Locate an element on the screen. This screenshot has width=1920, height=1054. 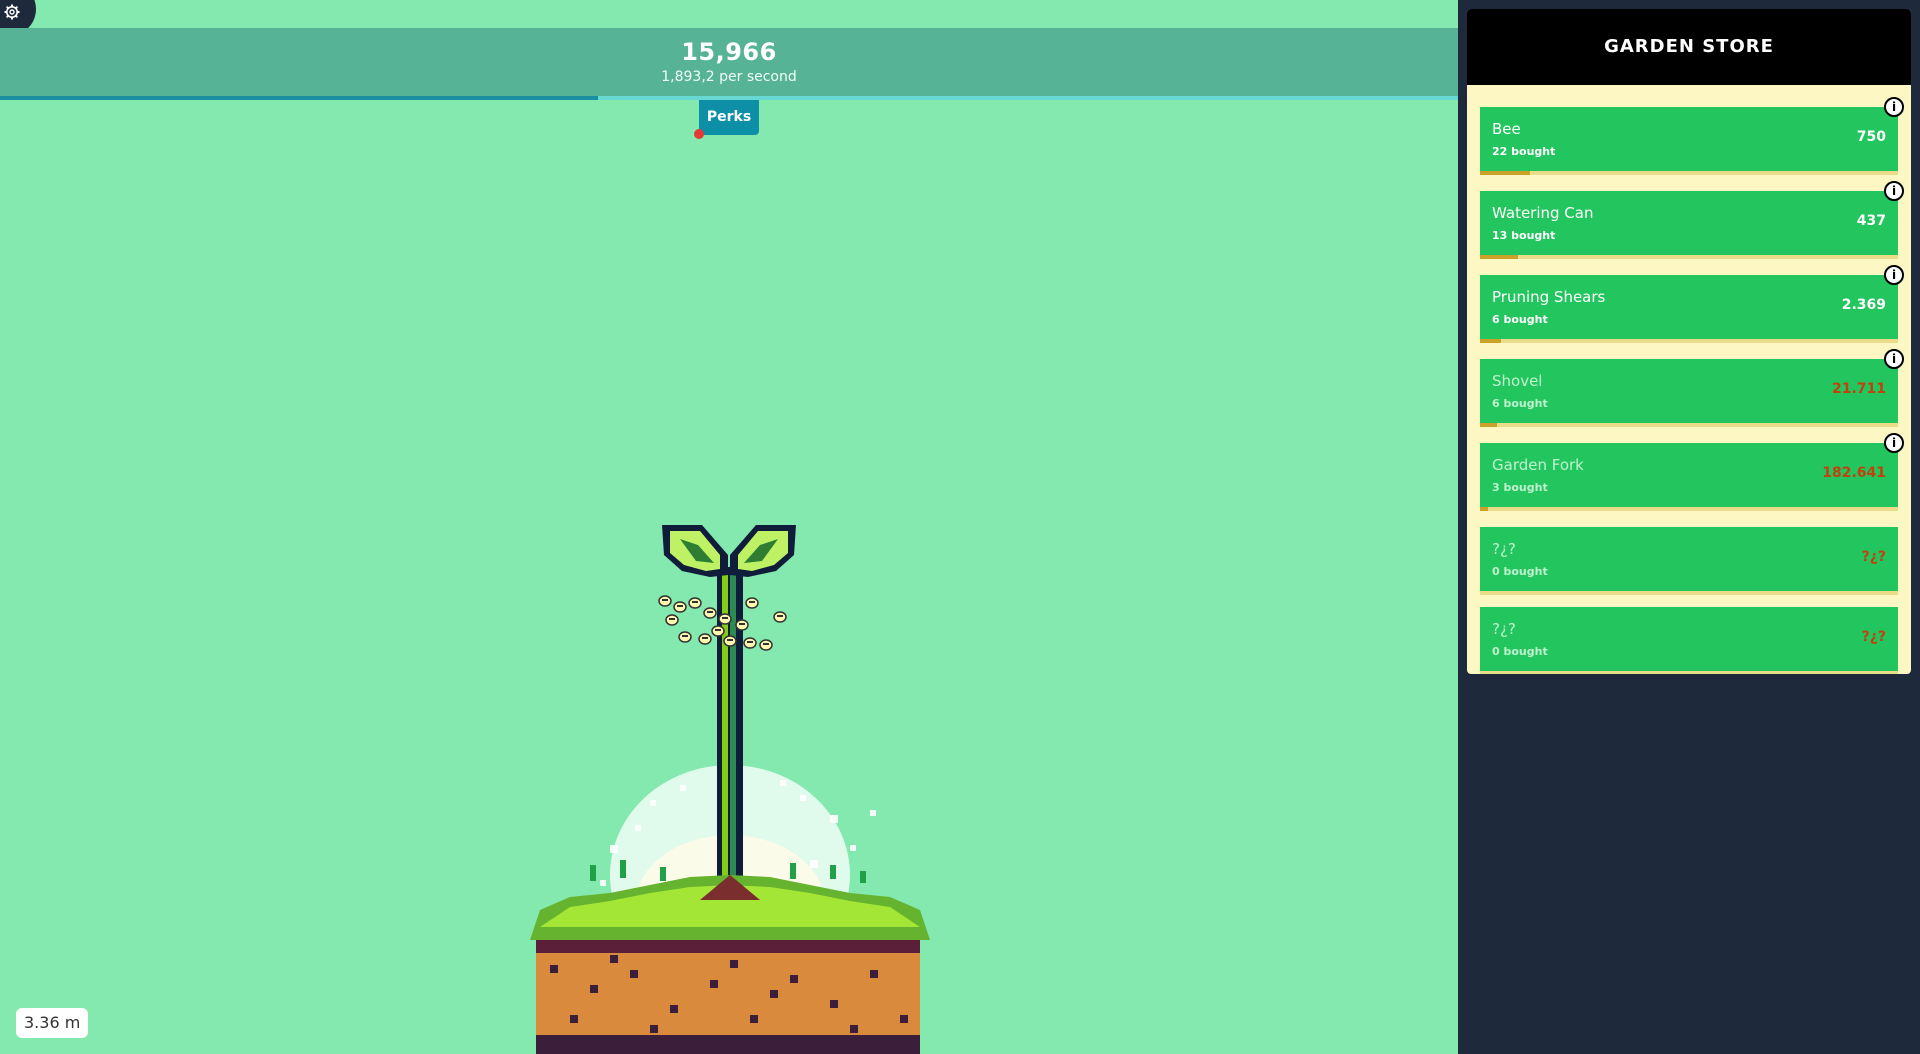
store-item-price: 2.369 is located at coordinates (1863, 305).